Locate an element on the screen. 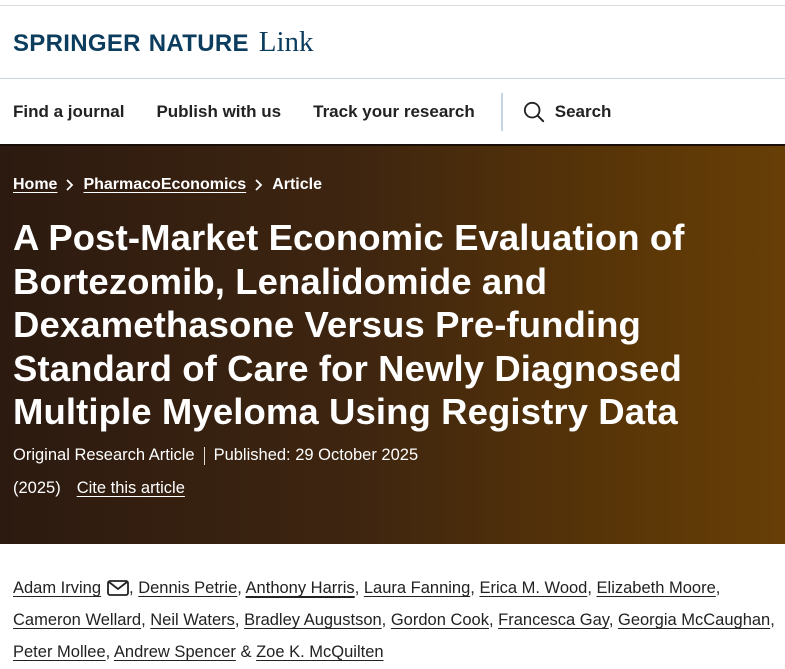  nav-track-research: Track your research is located at coordinates (394, 112).